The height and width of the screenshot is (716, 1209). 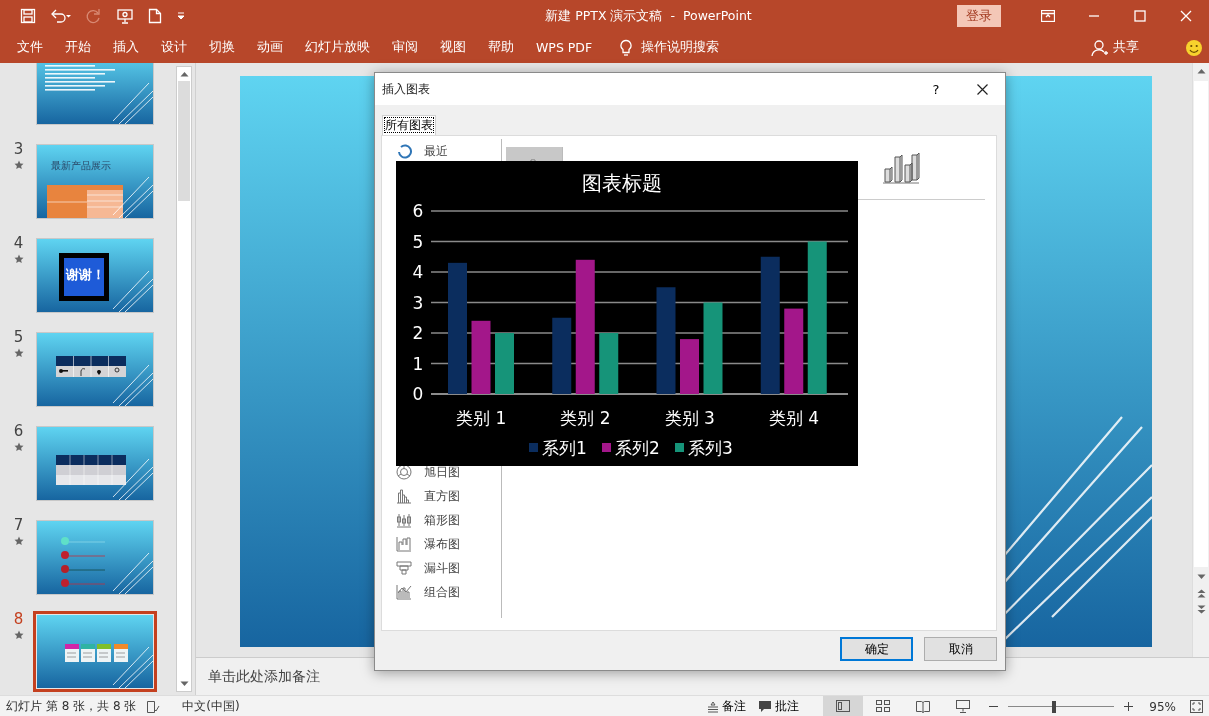 What do you see at coordinates (409, 125) in the screenshot?
I see `dialog-tab: 所有图表` at bounding box center [409, 125].